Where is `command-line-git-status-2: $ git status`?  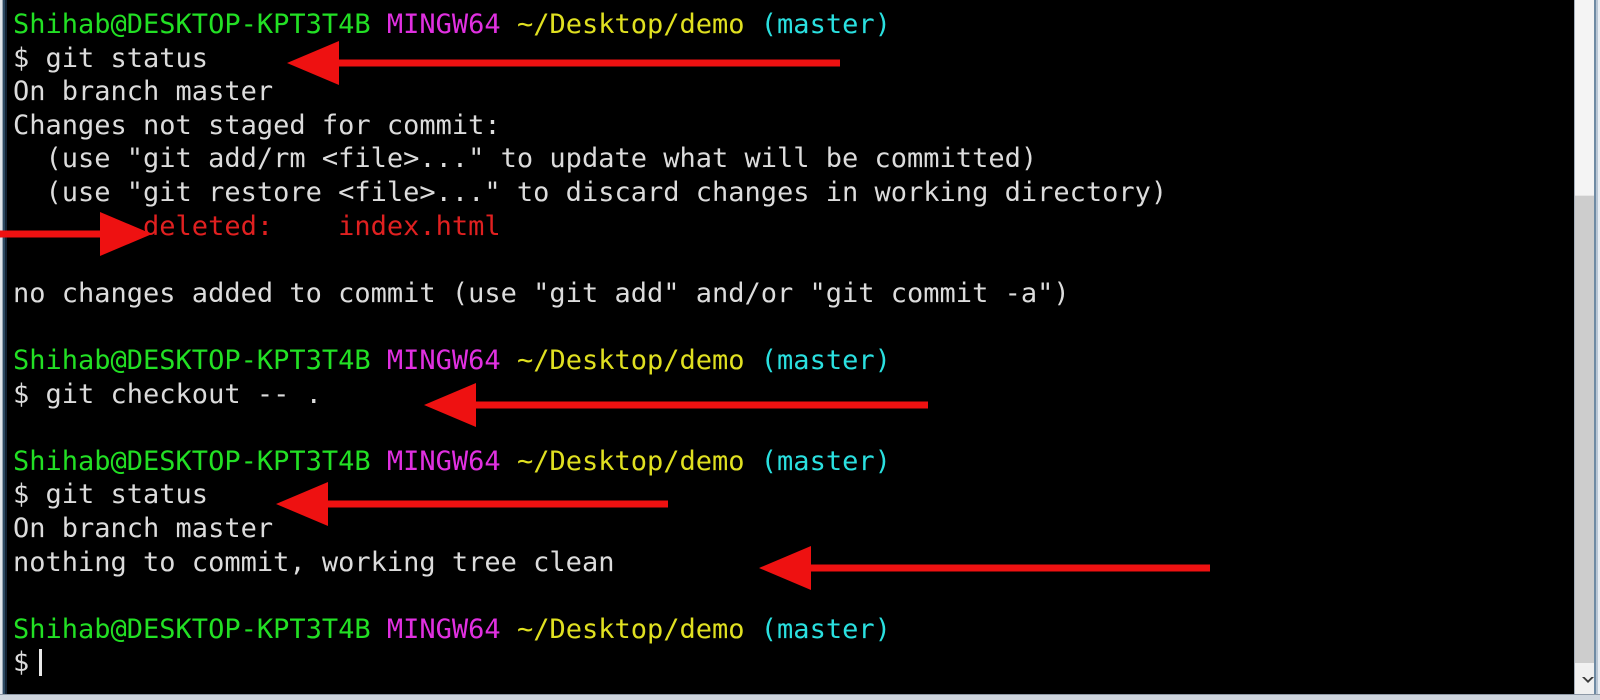 command-line-git-status-2: $ git status is located at coordinates (783, 495).